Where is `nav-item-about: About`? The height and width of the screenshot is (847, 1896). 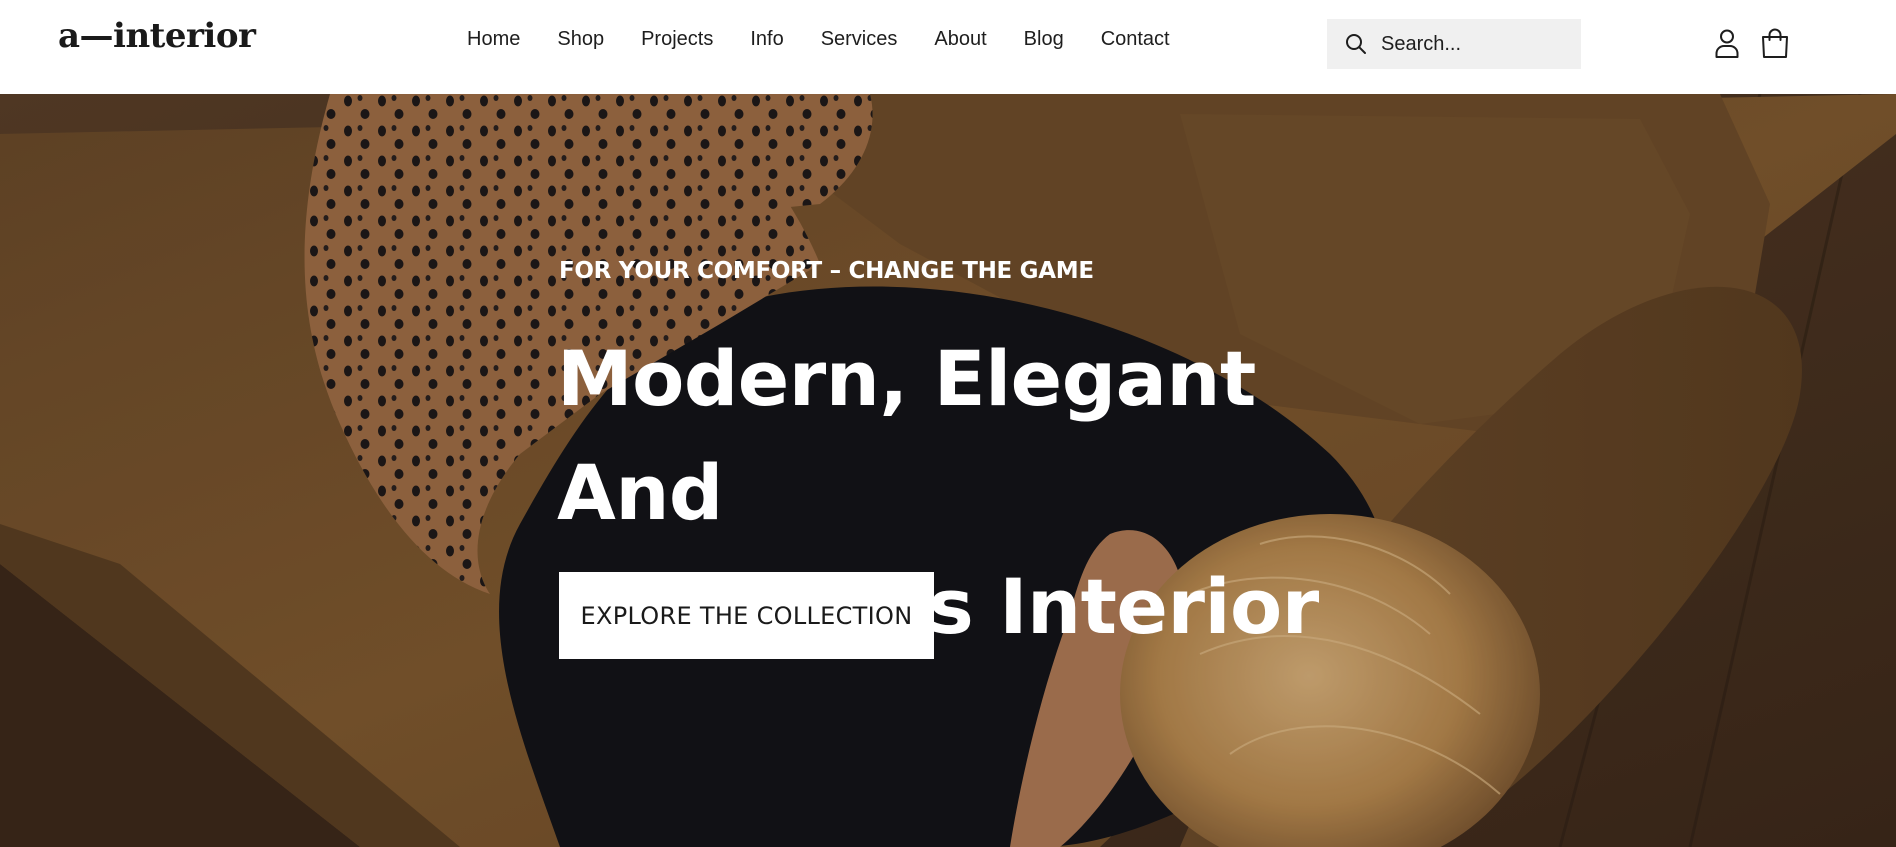 nav-item-about: About is located at coordinates (960, 39).